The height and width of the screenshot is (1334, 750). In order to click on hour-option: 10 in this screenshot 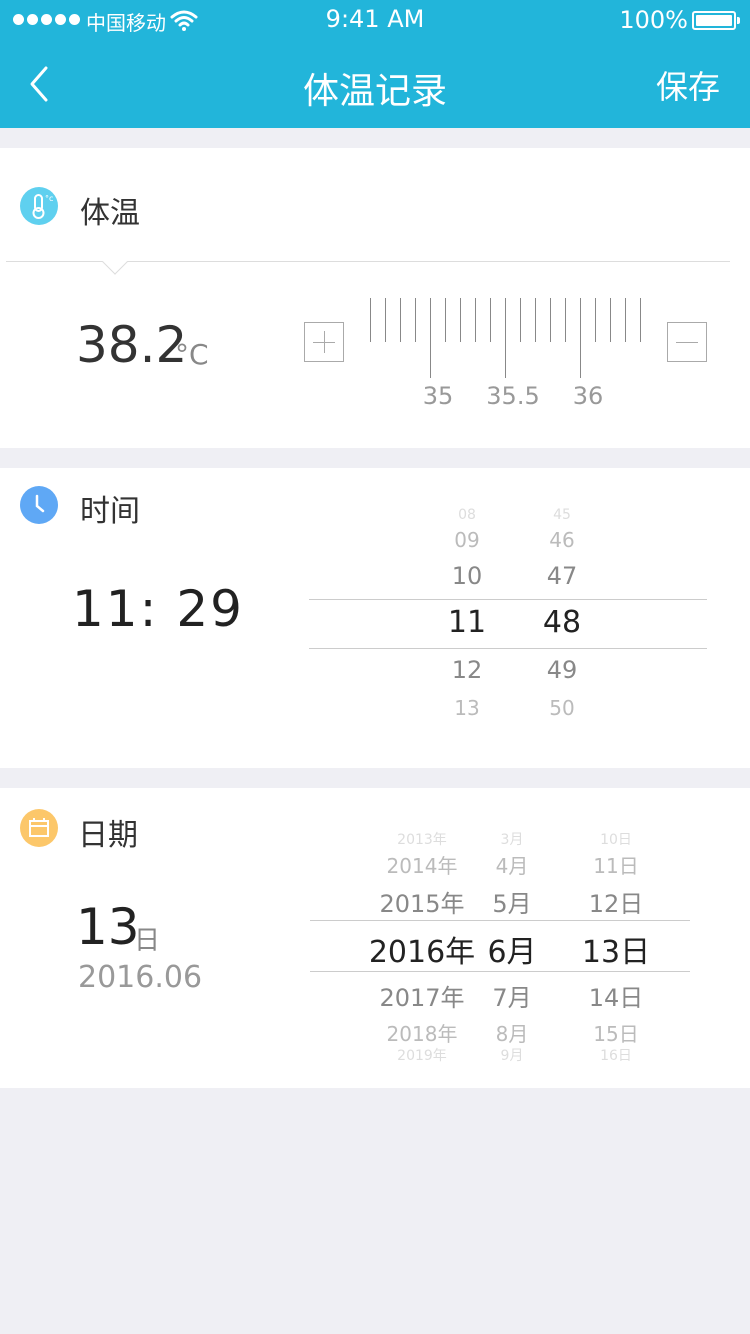, I will do `click(467, 576)`.